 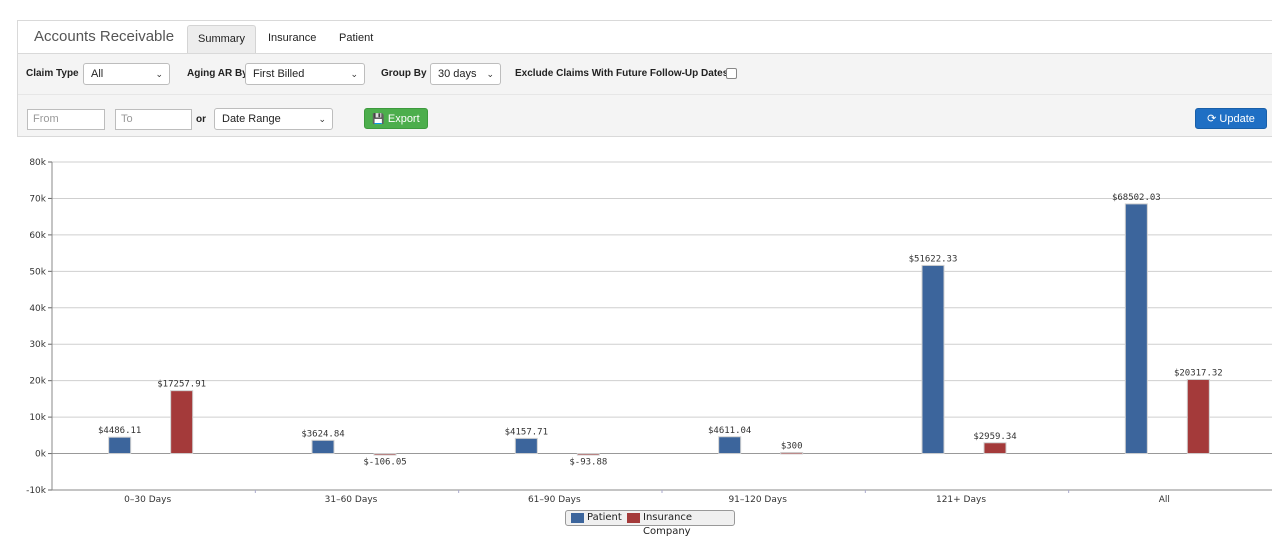 What do you see at coordinates (604, 517) in the screenshot?
I see `legend-label-patient: Patient` at bounding box center [604, 517].